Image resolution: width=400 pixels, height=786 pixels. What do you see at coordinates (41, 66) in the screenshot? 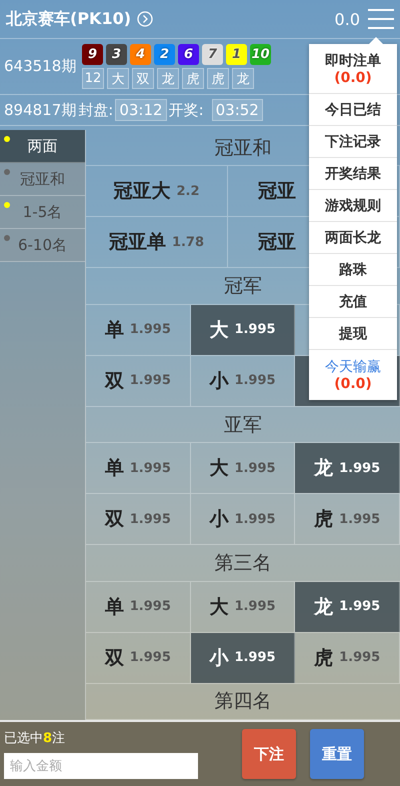
I see `issue-number: 643518期` at bounding box center [41, 66].